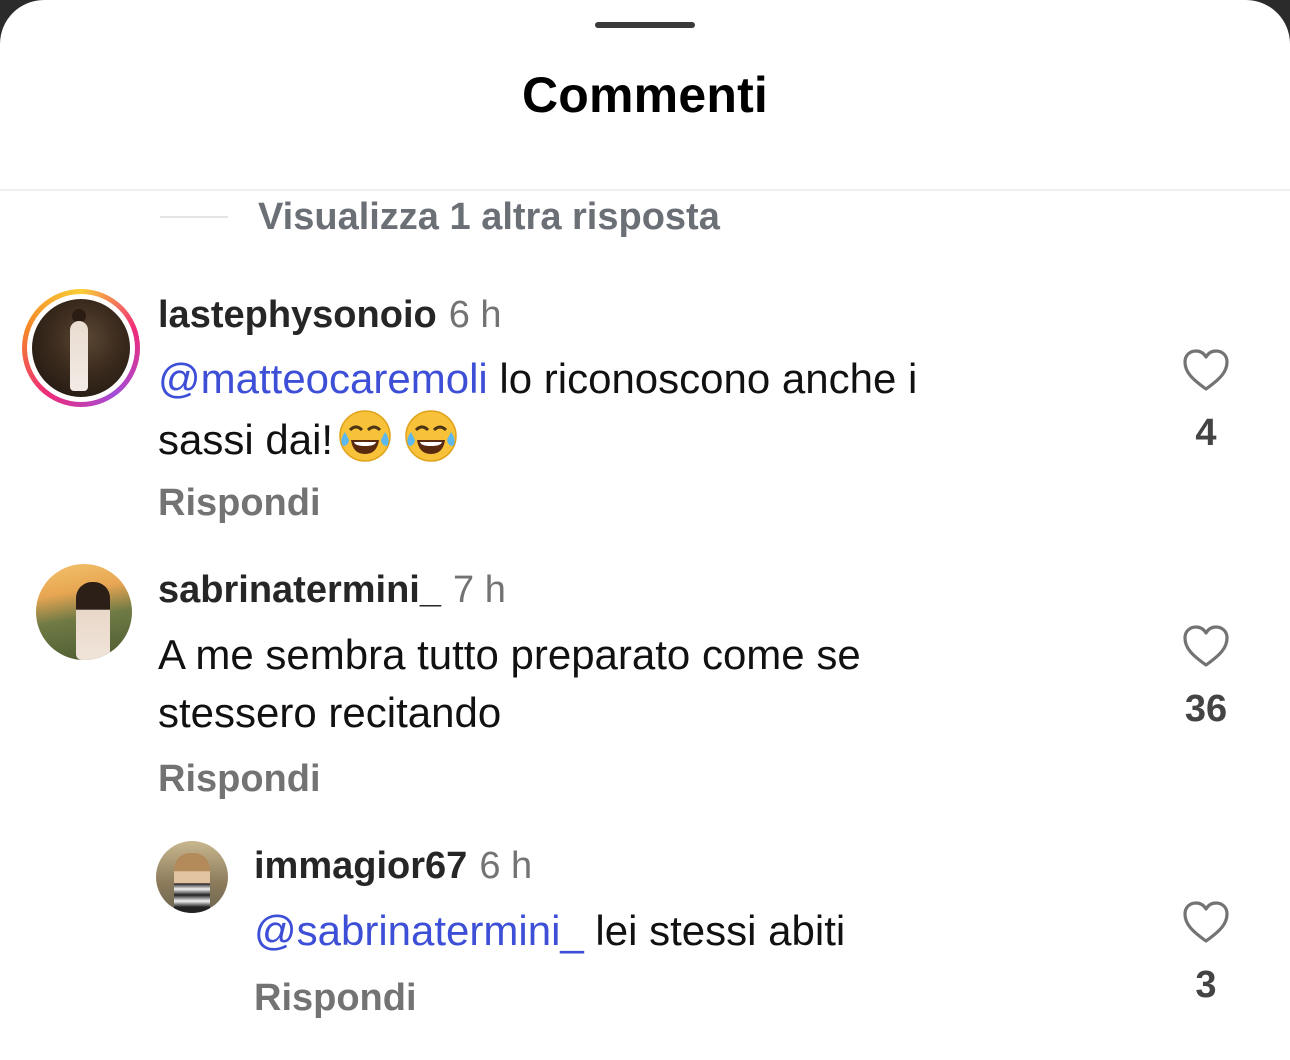 The height and width of the screenshot is (1060, 1290). Describe the element at coordinates (246, 439) in the screenshot. I see `comment-text-line: sassi dai!` at that location.